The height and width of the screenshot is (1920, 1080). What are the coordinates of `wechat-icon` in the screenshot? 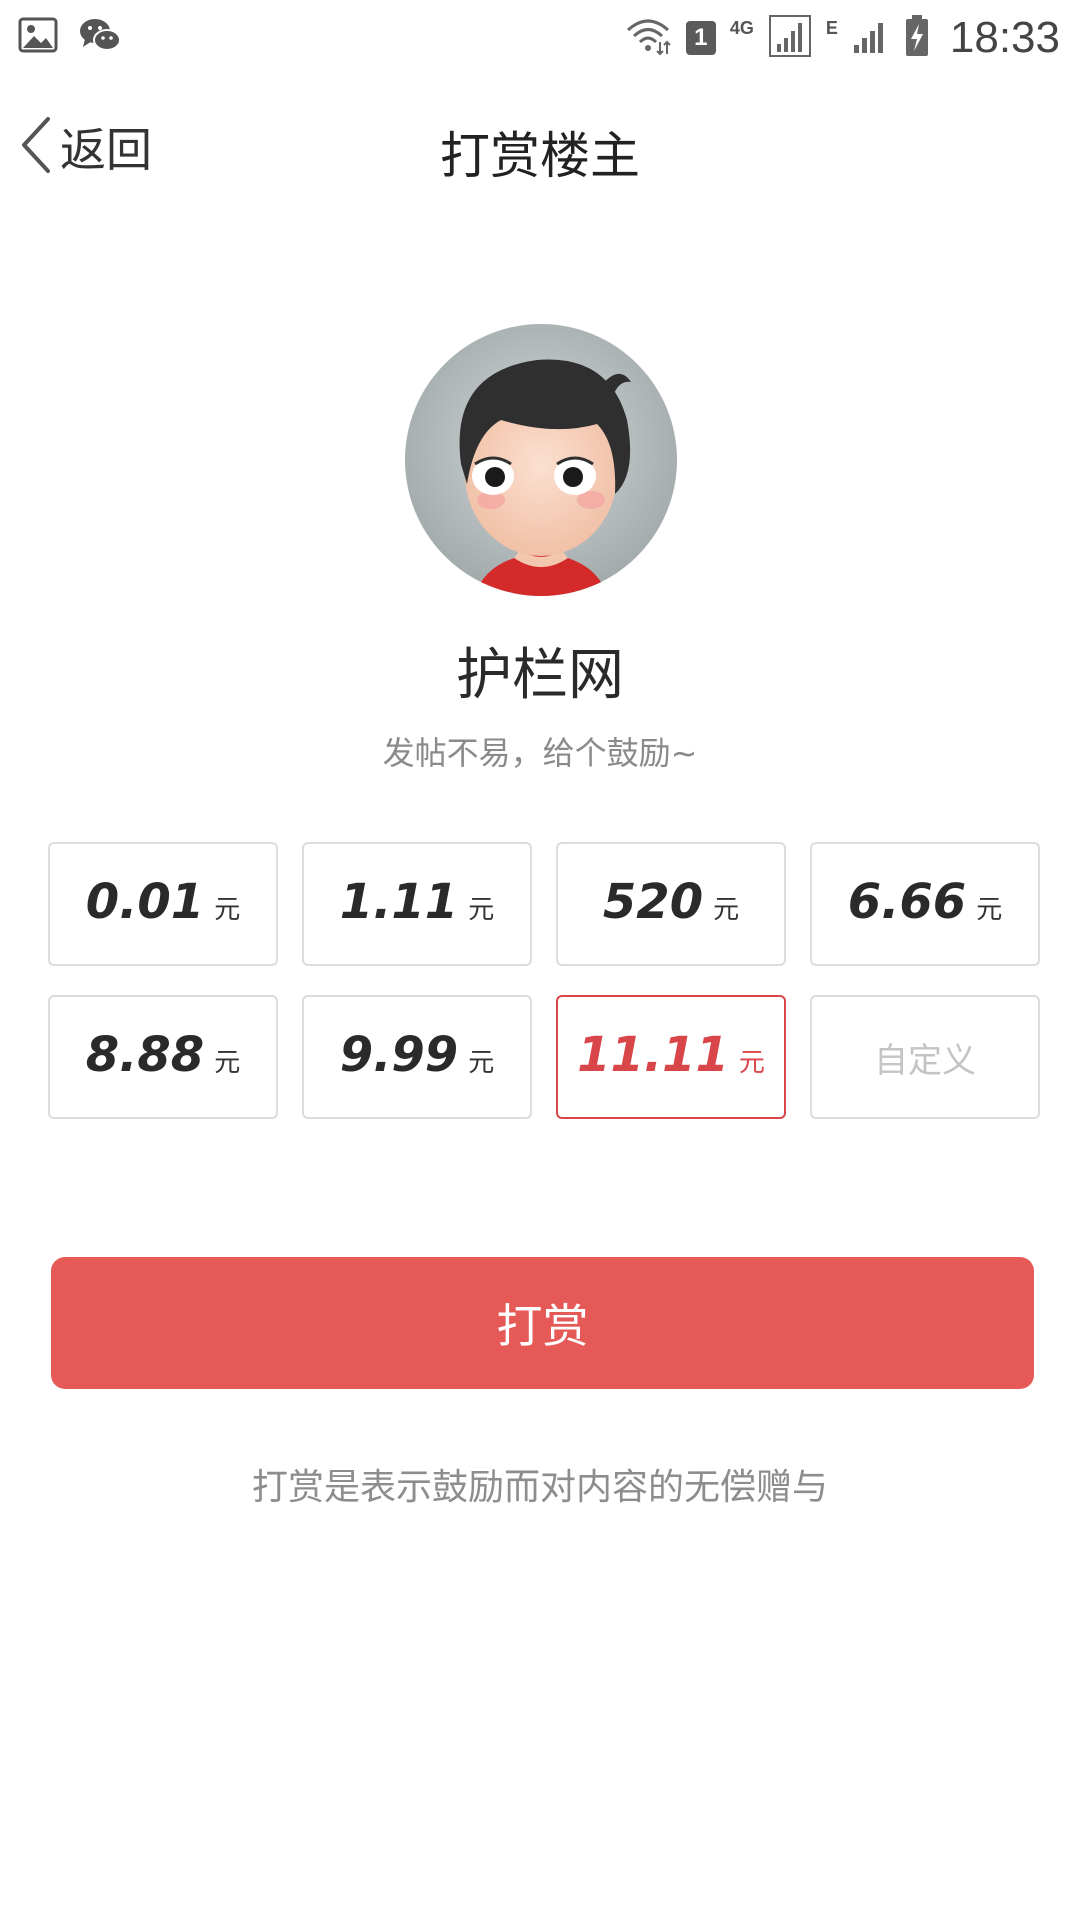 It's located at (100, 37).